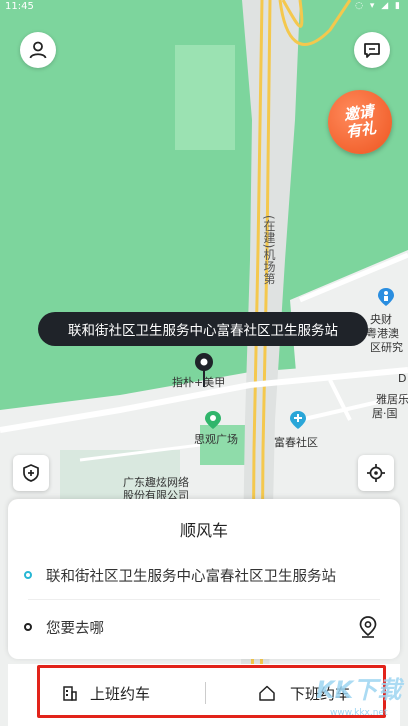 This screenshot has height=726, width=408. Describe the element at coordinates (386, 297) in the screenshot. I see `person-poi-icon` at that location.